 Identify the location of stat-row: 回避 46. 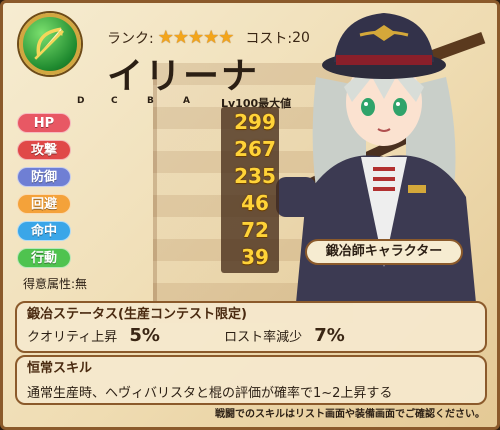
(148, 203).